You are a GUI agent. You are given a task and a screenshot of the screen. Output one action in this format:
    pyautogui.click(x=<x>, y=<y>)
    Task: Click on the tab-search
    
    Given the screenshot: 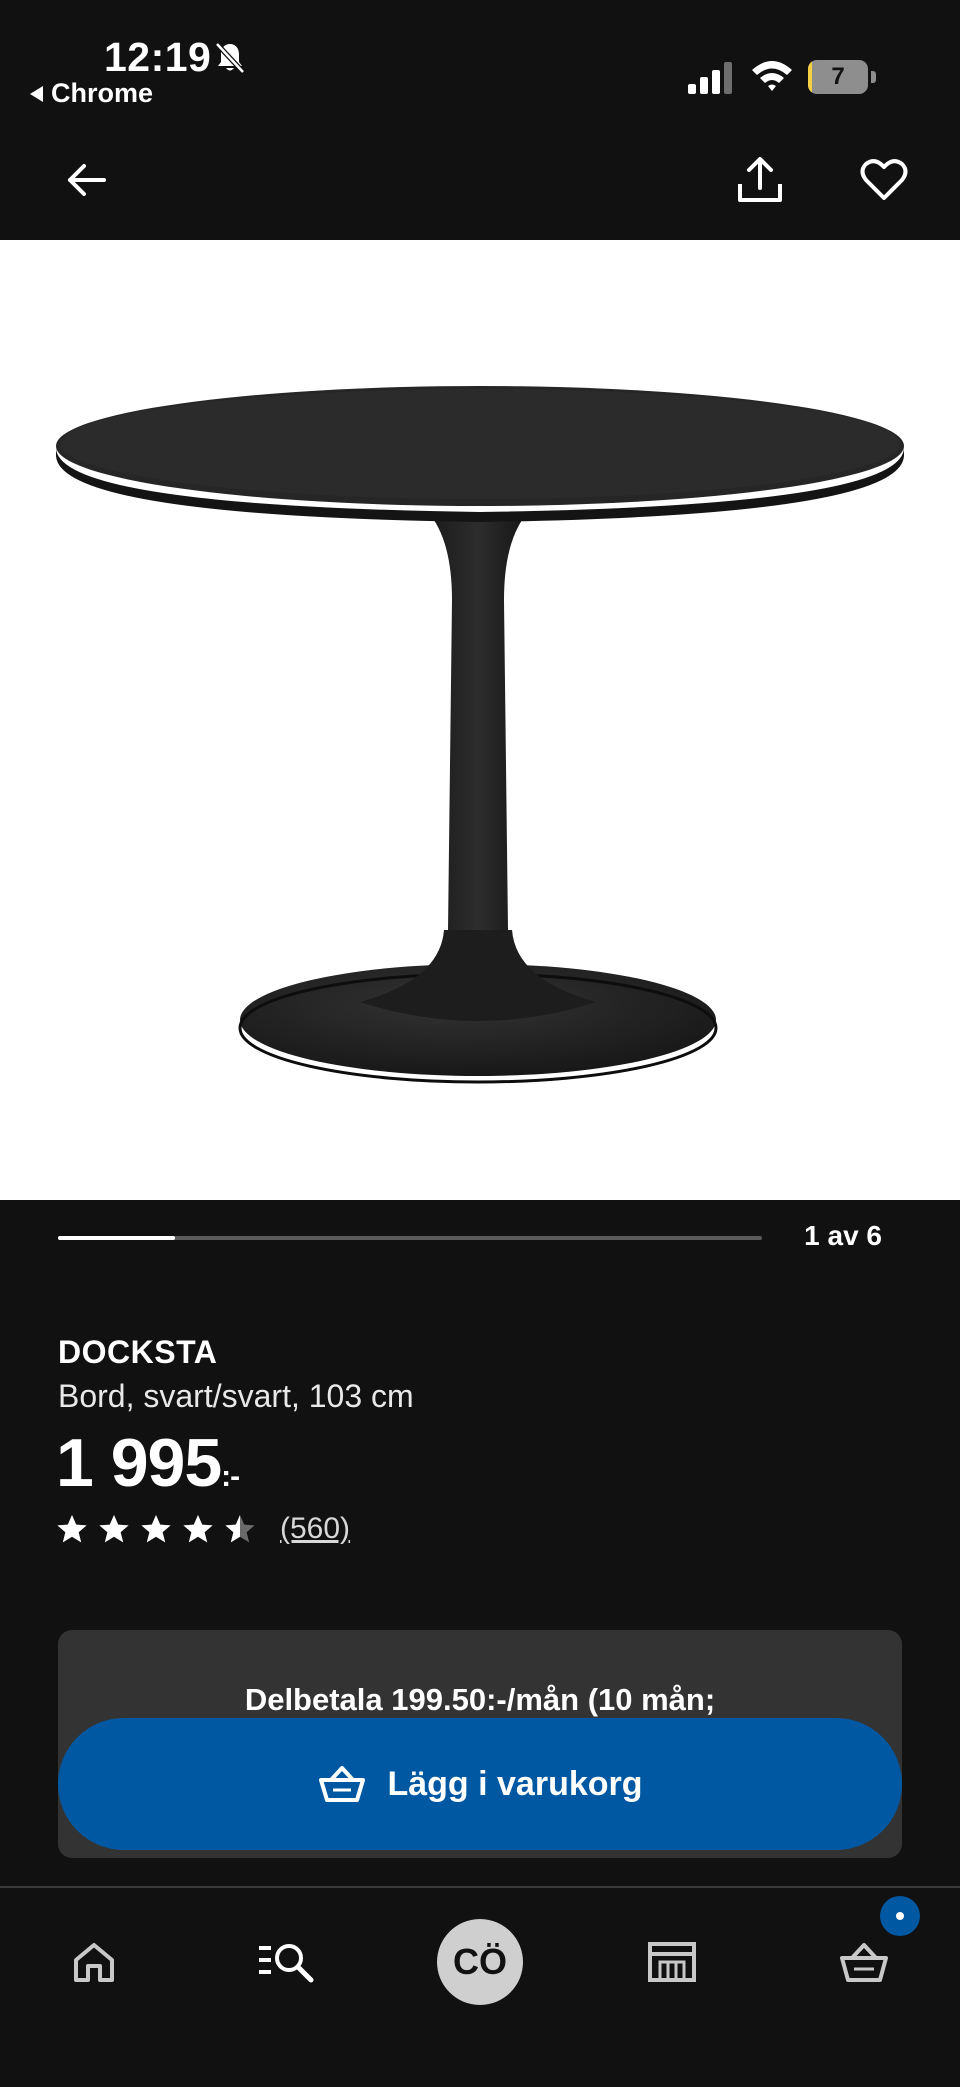 What is the action you would take?
    pyautogui.click(x=286, y=1962)
    